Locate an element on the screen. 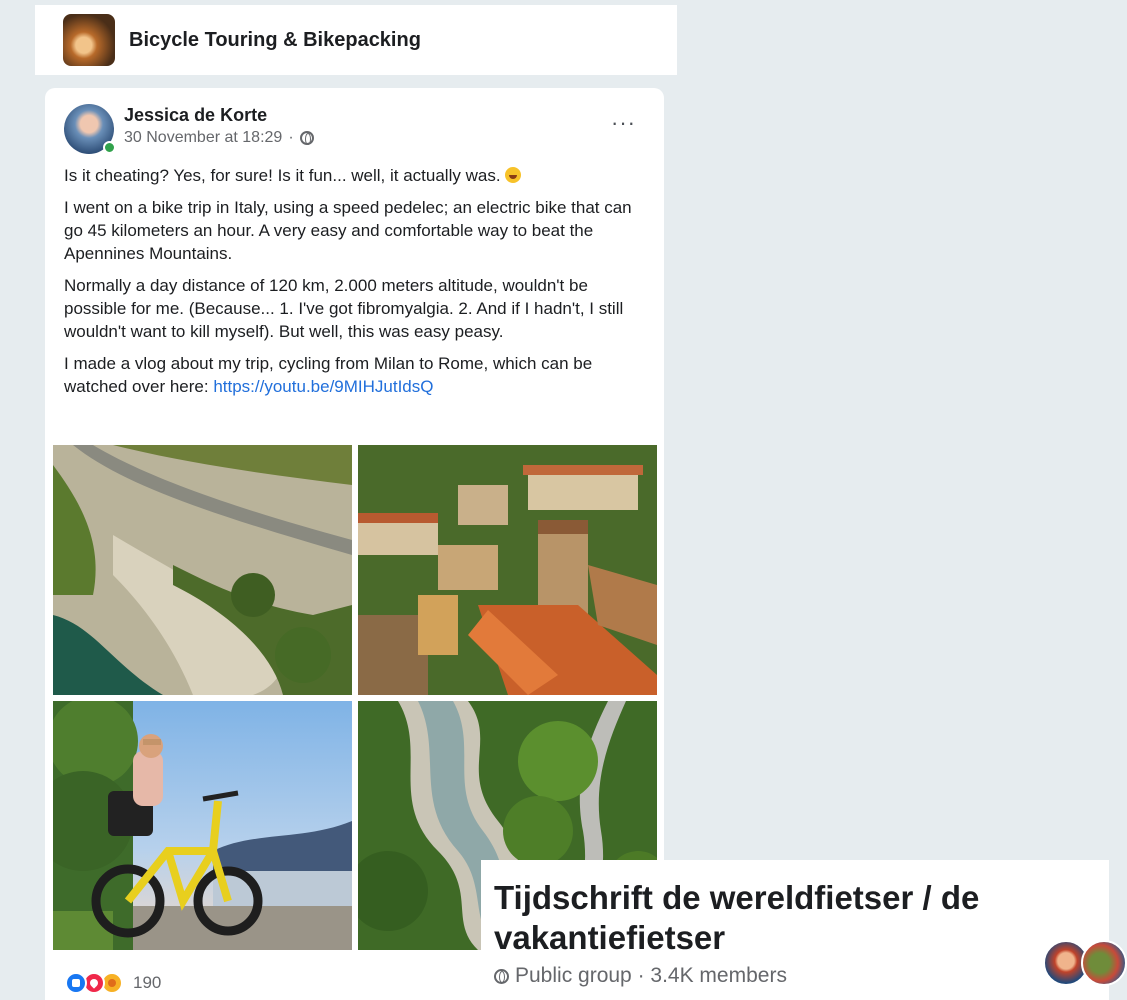 The height and width of the screenshot is (1000, 1127). reaction-count: 190 is located at coordinates (147, 982).